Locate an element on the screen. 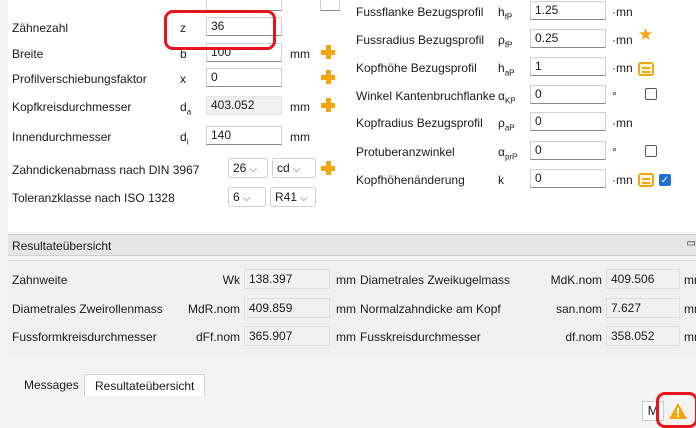  toleranz-select-2: R41 ⌵ is located at coordinates (293, 197).